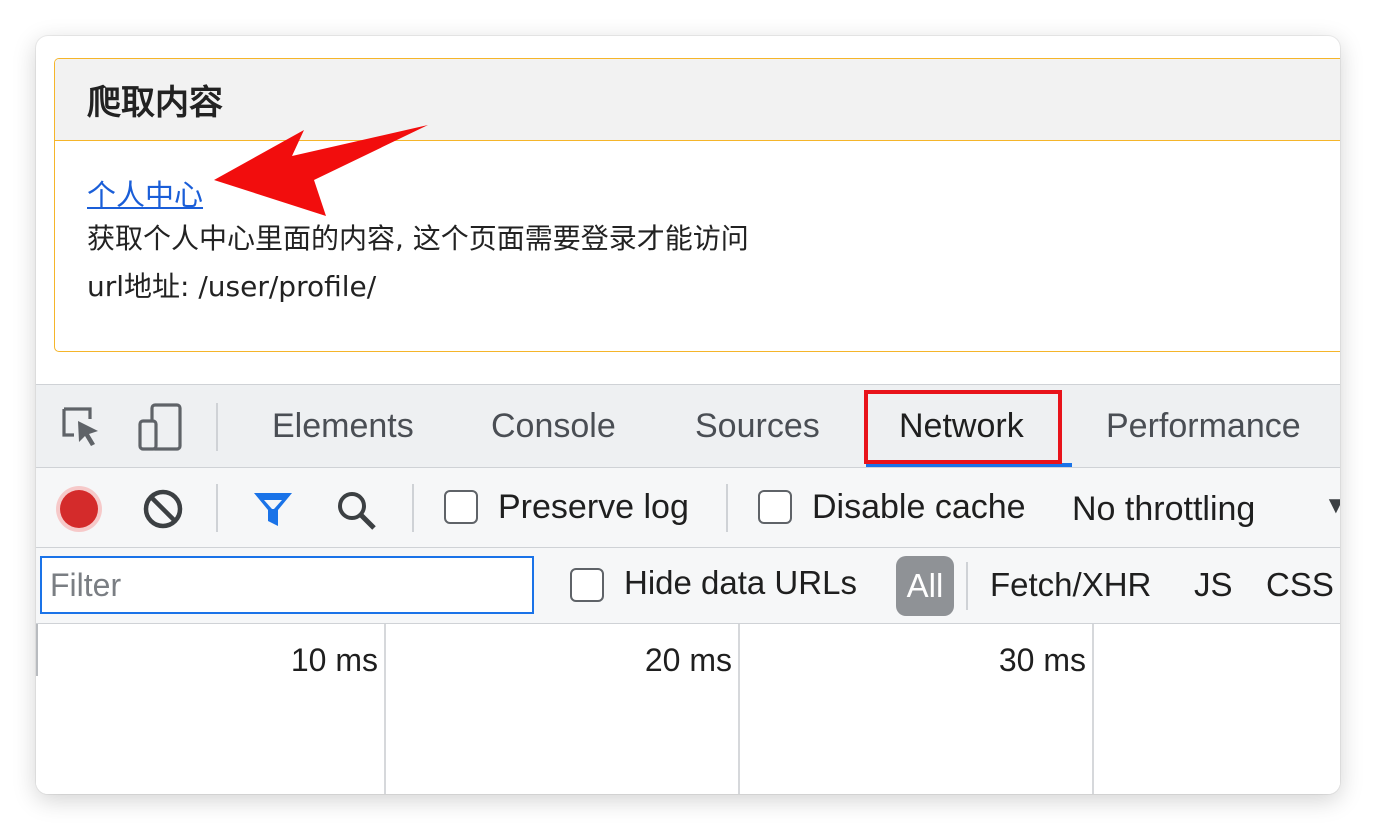 The image size is (1376, 830). Describe the element at coordinates (287, 585) in the screenshot. I see `filter-input` at that location.